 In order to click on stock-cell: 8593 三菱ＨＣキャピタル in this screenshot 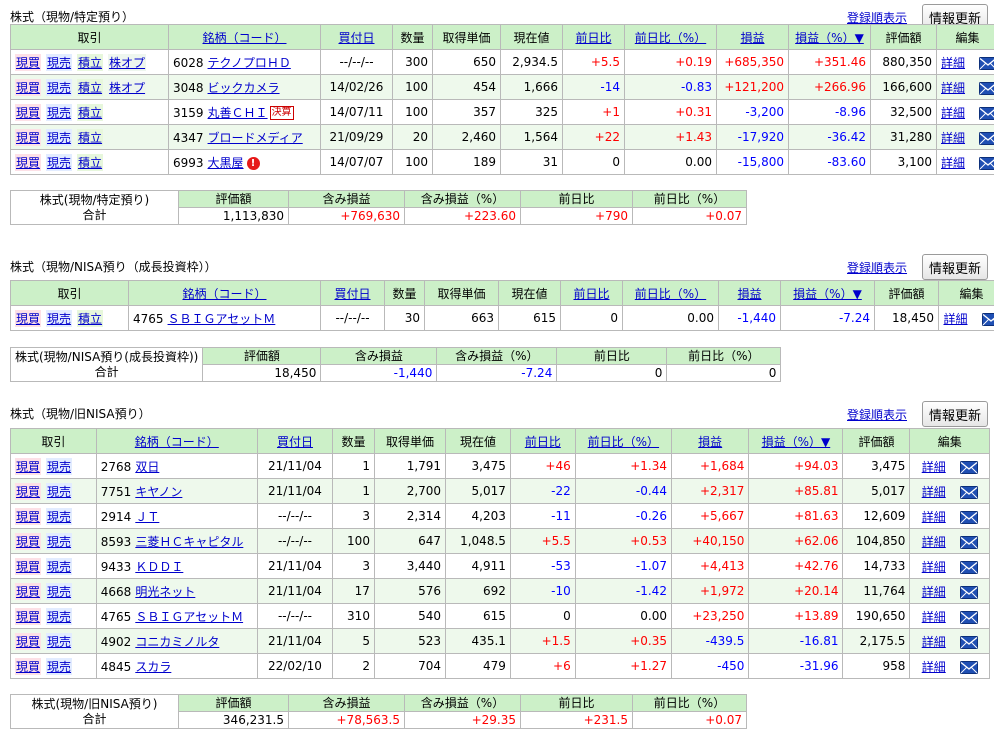, I will do `click(176, 541)`.